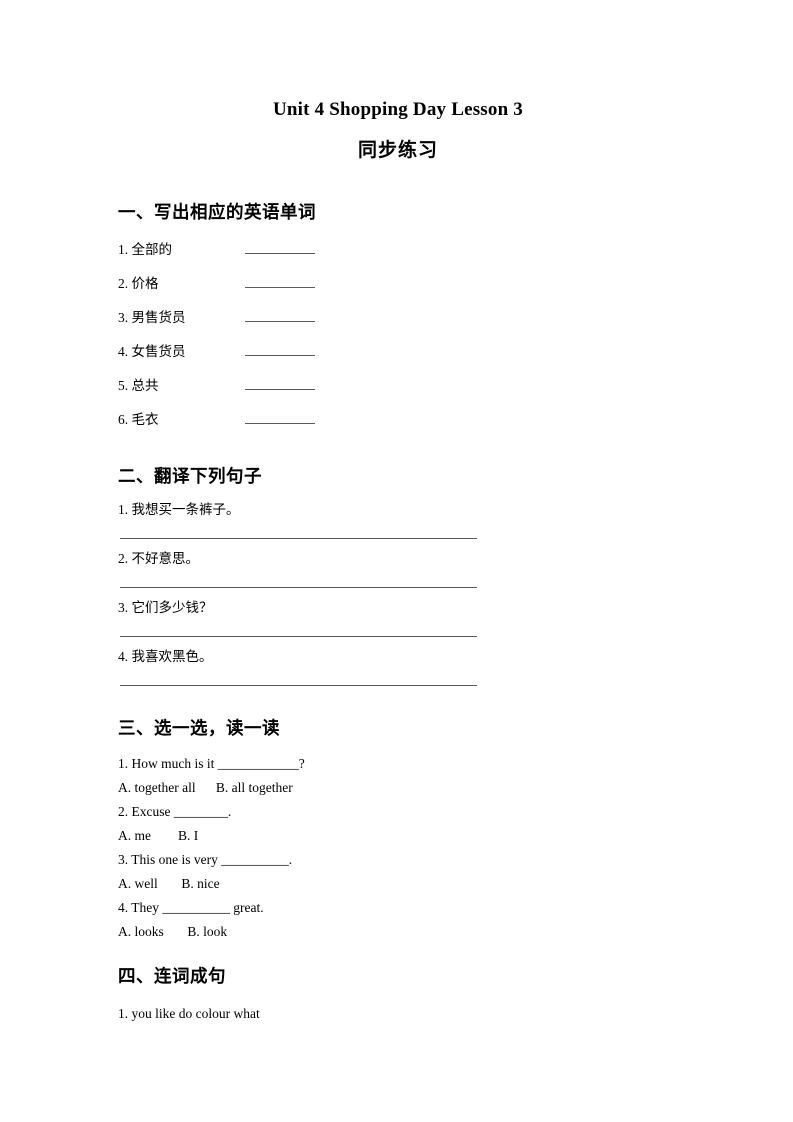 This screenshot has height=1122, width=793. Describe the element at coordinates (398, 671) in the screenshot. I see `translation-item: 4. 我喜欢黑色。` at that location.